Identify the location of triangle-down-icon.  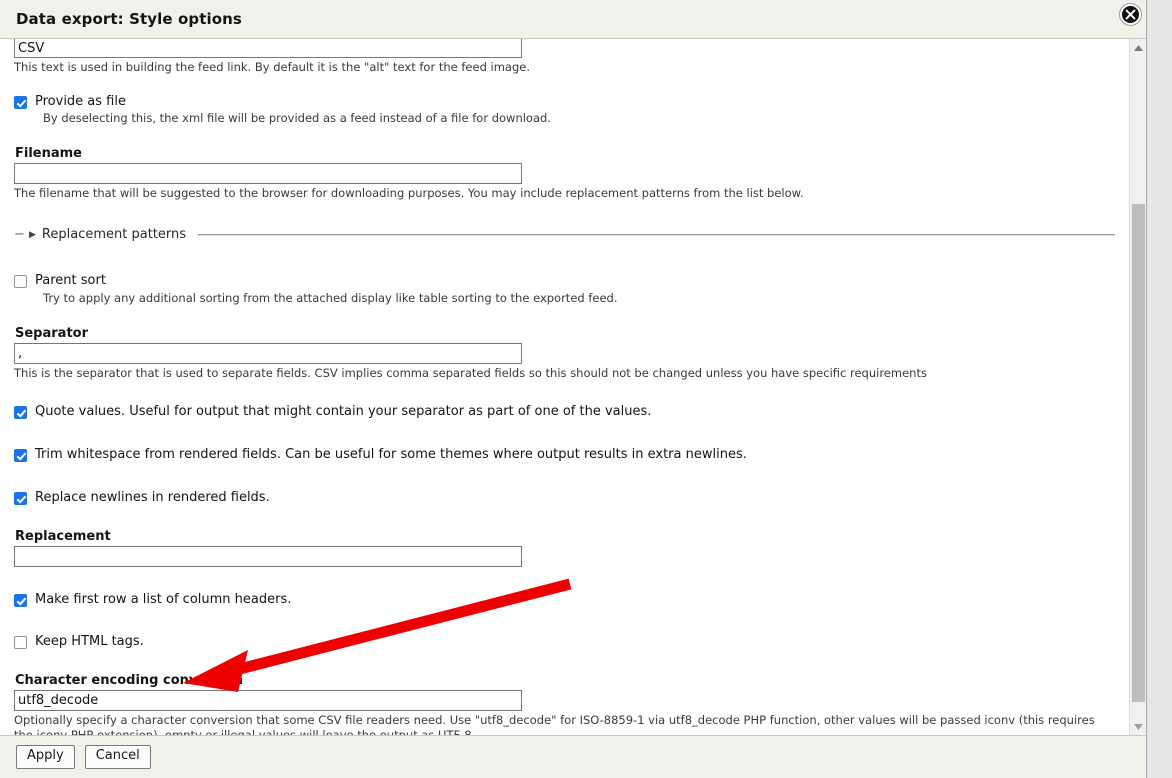
(1138, 726).